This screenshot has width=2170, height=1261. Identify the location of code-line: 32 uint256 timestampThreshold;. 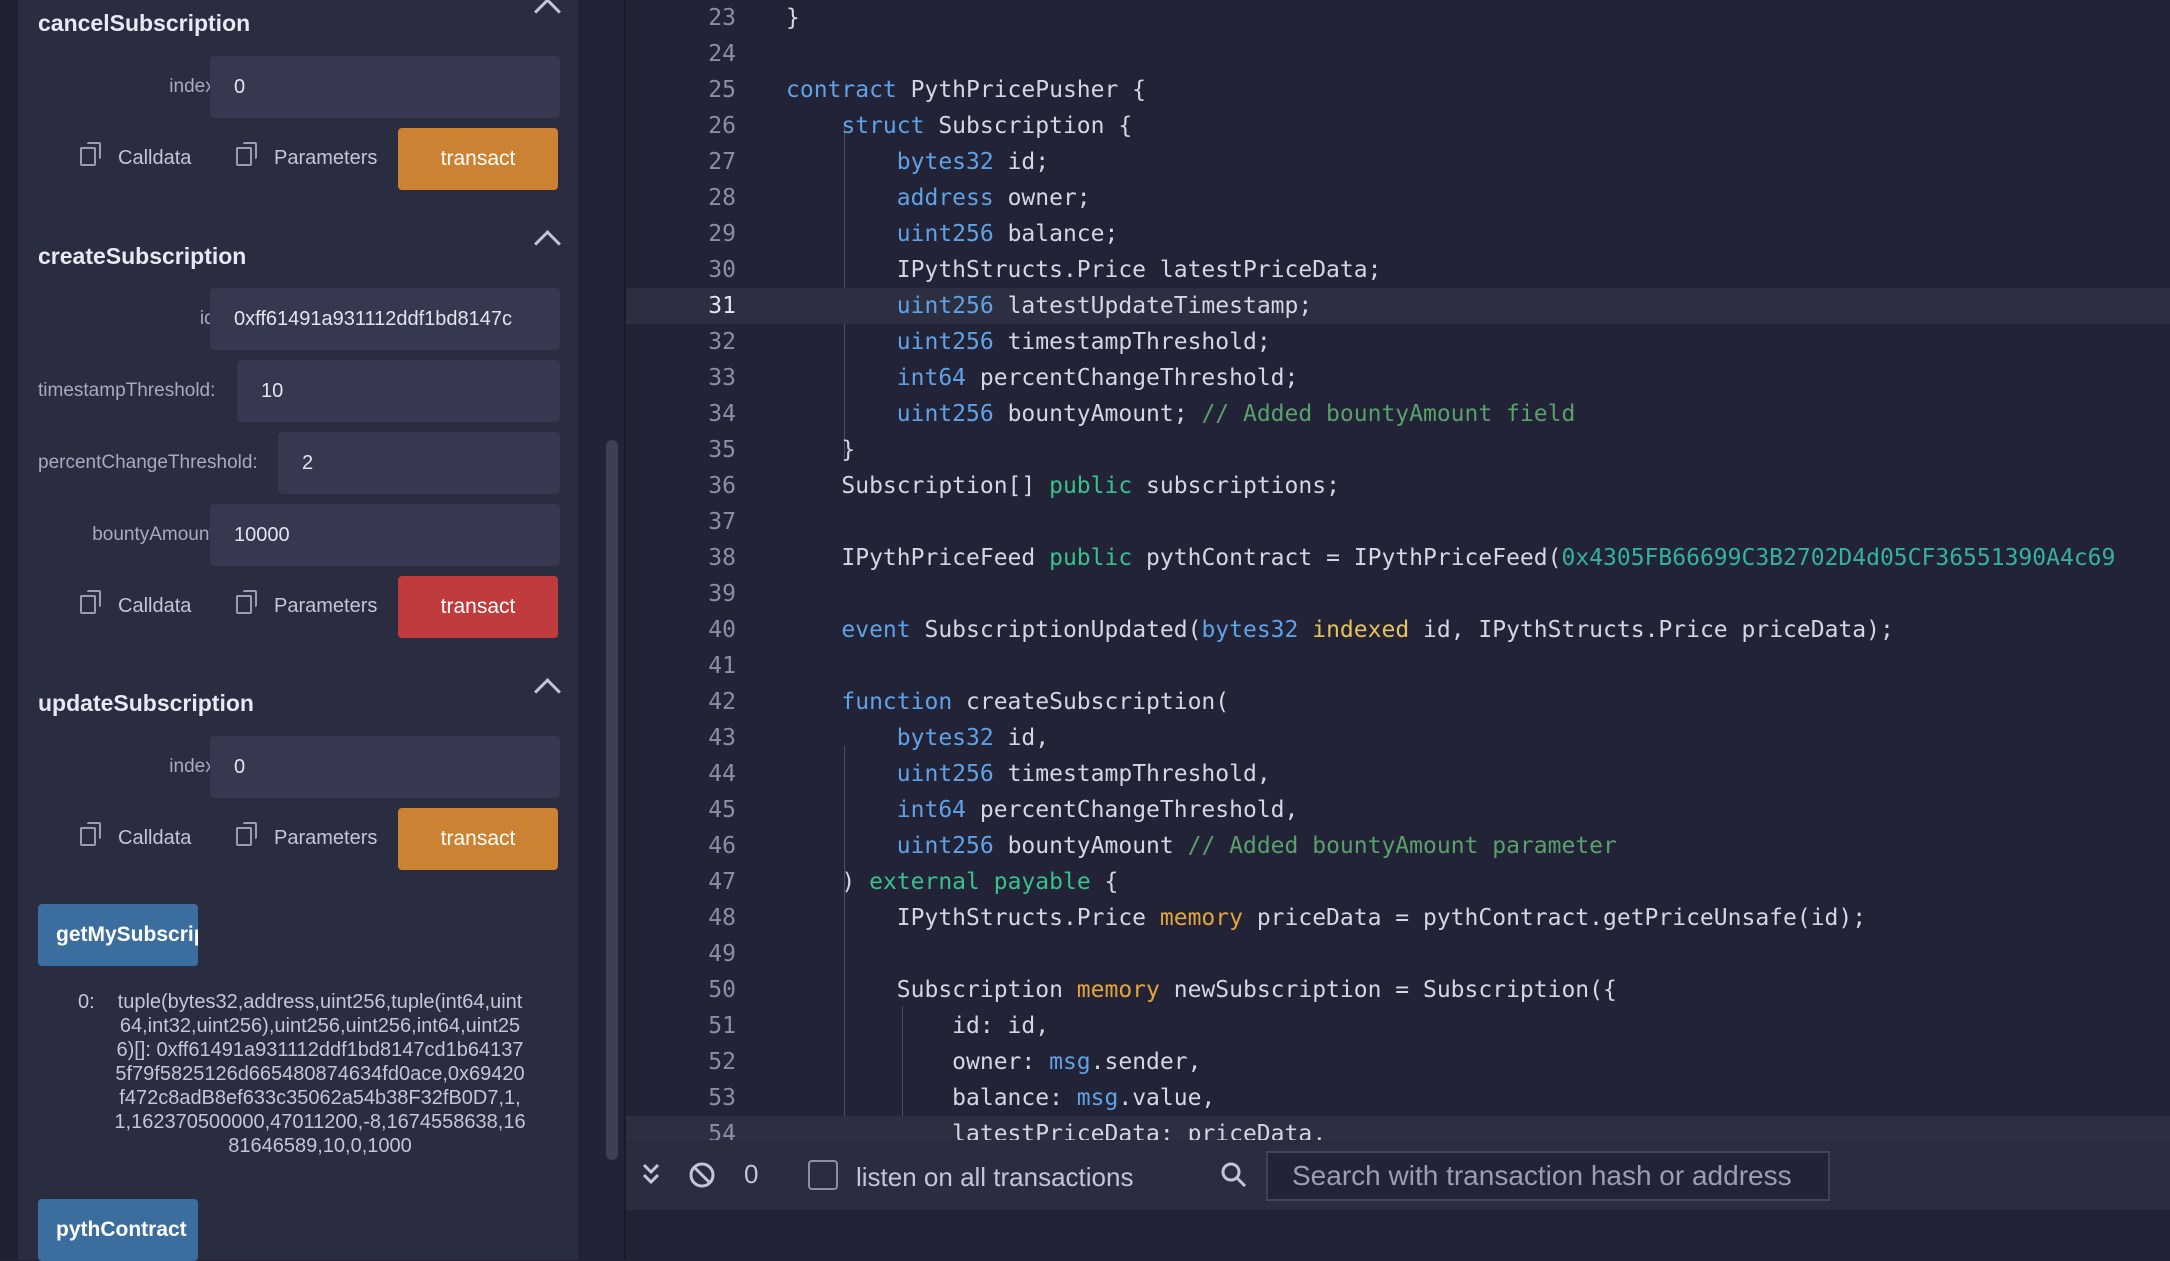
(1398, 342).